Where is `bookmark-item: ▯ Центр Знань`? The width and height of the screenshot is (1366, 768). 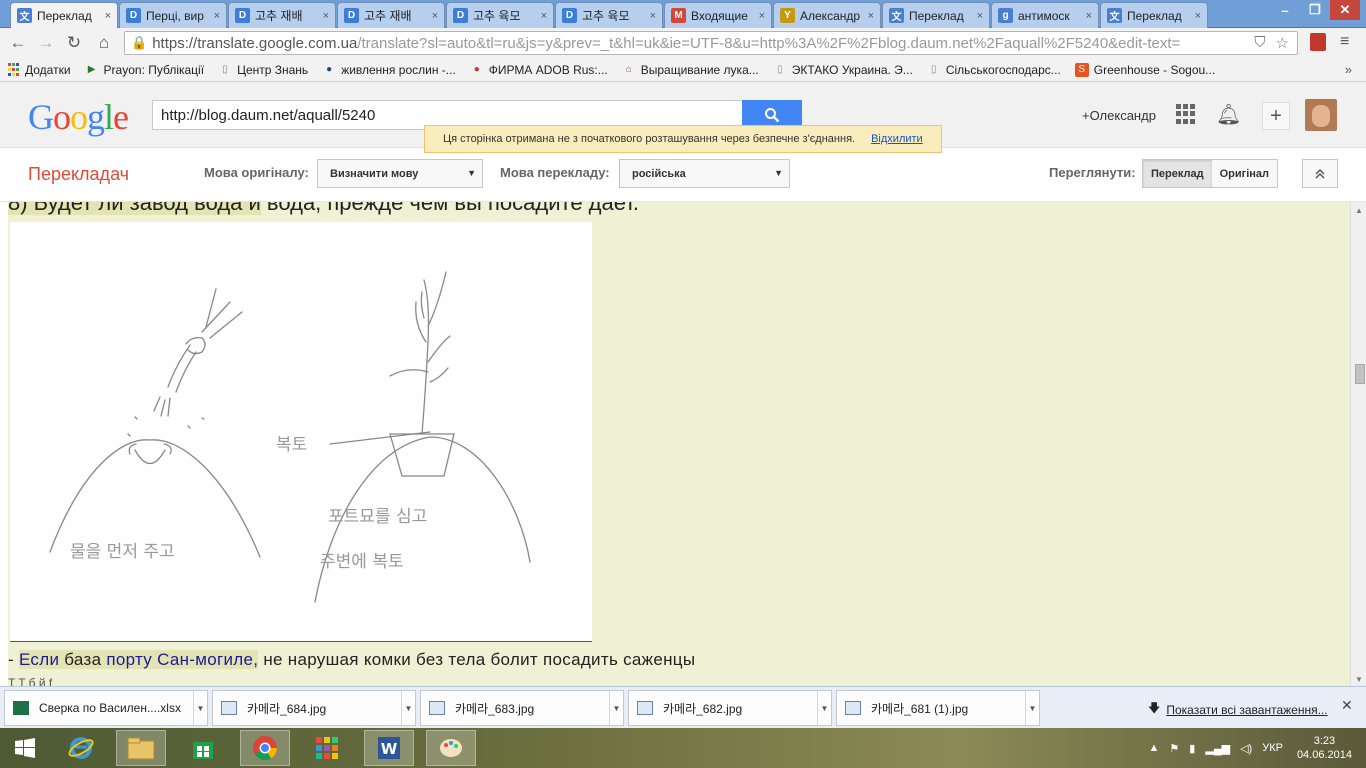 bookmark-item: ▯ Центр Знань is located at coordinates (263, 70).